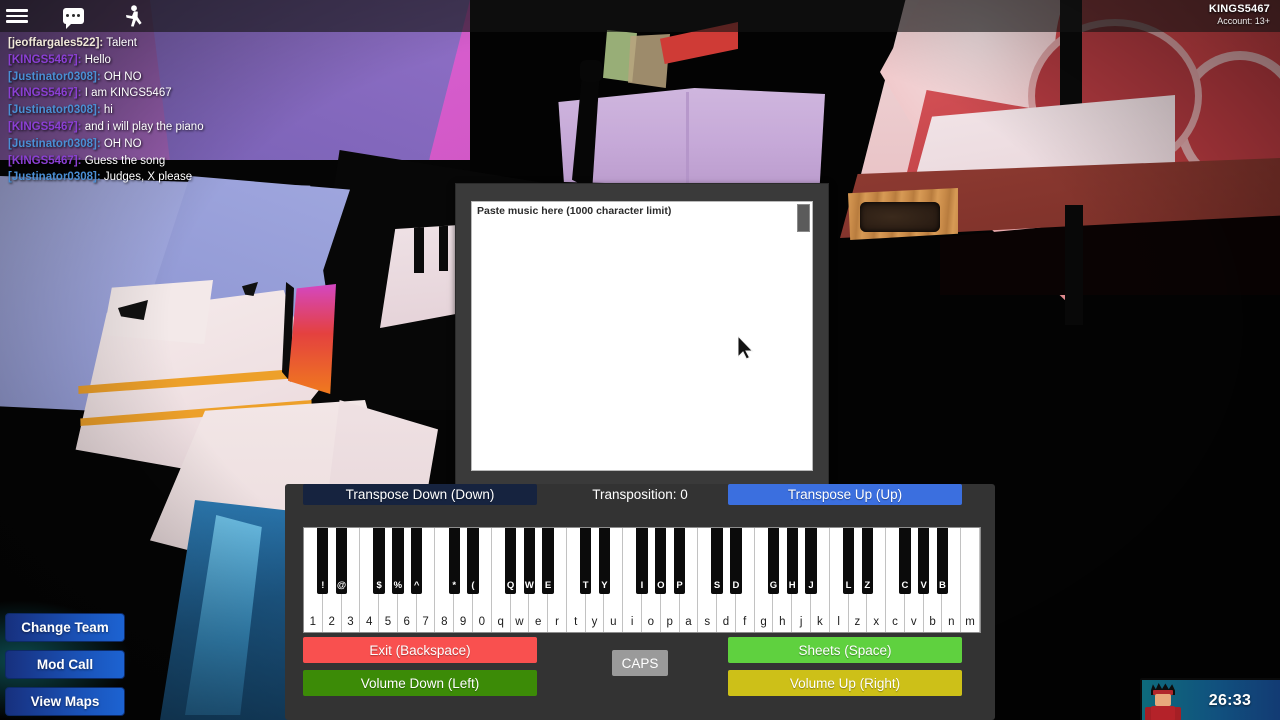 The height and width of the screenshot is (720, 1280). Describe the element at coordinates (529, 585) in the screenshot. I see `piano-key-label: W` at that location.